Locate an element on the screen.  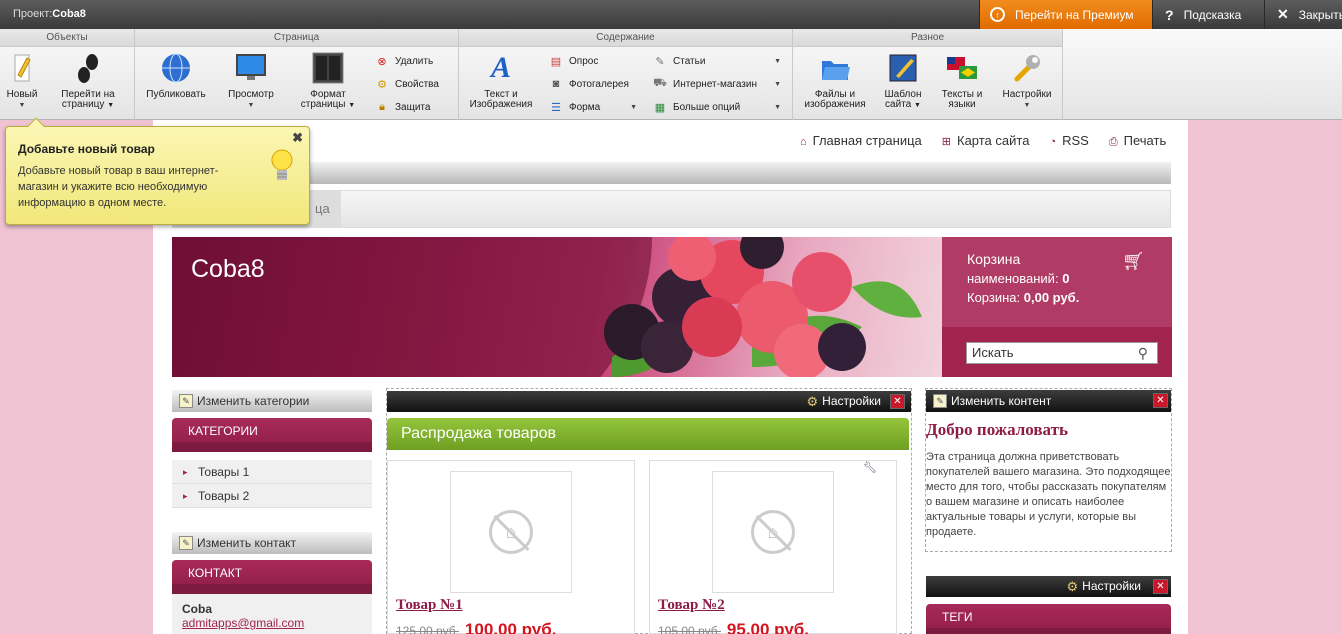
layout-icon is located at coordinates (328, 68).